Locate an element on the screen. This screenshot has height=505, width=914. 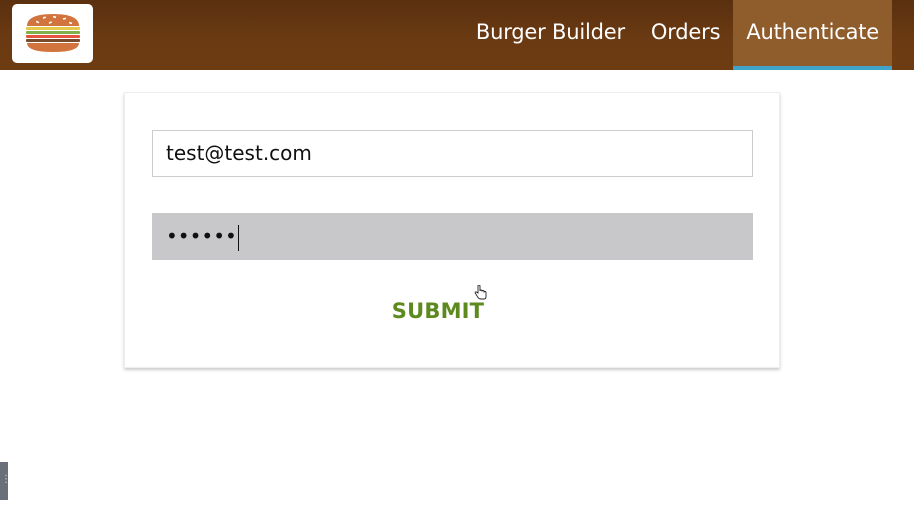
submit-button: SUBMIT is located at coordinates (452, 311).